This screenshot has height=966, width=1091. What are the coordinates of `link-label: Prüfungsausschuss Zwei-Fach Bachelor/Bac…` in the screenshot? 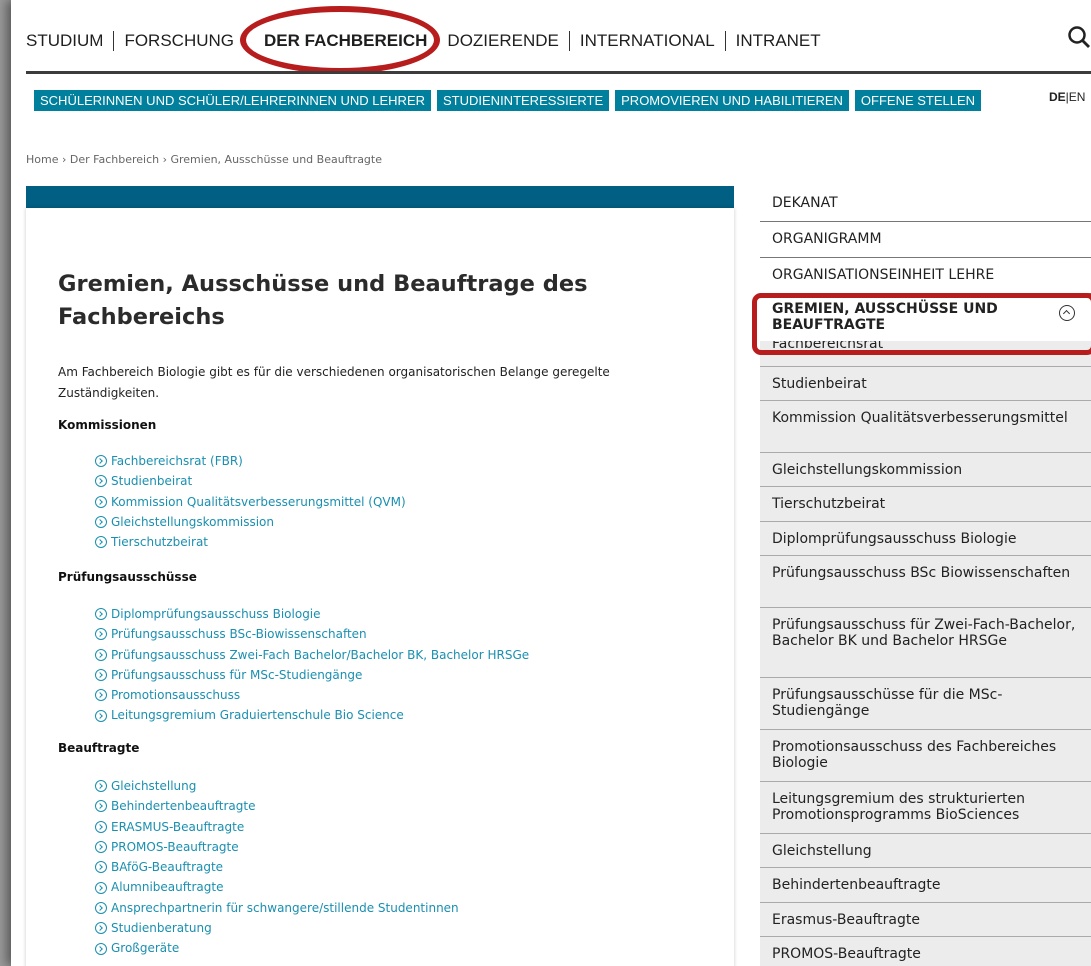 It's located at (320, 655).